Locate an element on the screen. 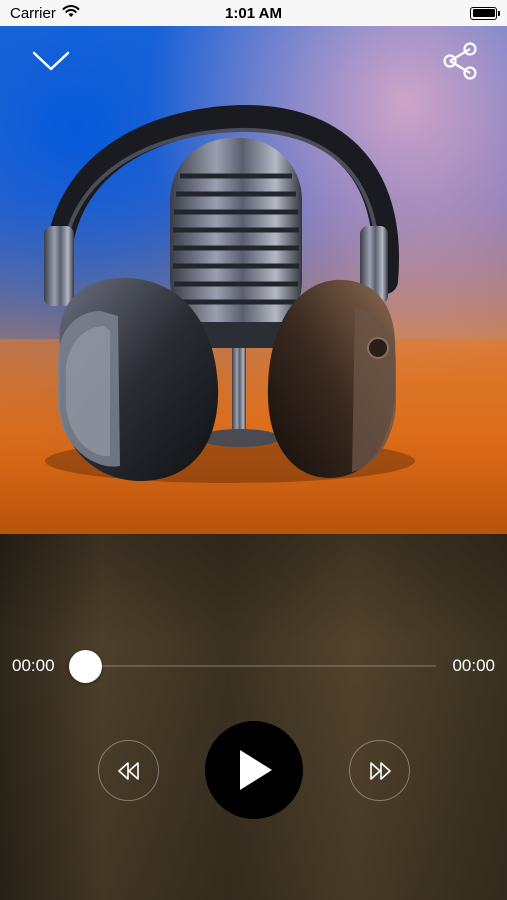  fast-forward-button is located at coordinates (379, 770).